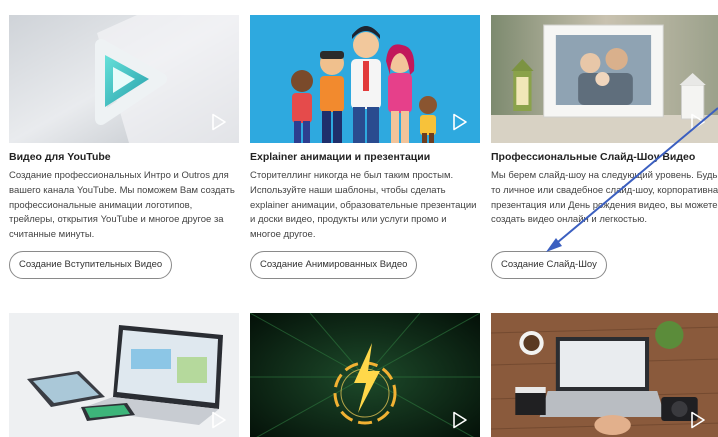 This screenshot has height=437, width=718. What do you see at coordinates (334, 265) in the screenshot?
I see `create-animated-video-button: Создание Анимированных Видео` at bounding box center [334, 265].